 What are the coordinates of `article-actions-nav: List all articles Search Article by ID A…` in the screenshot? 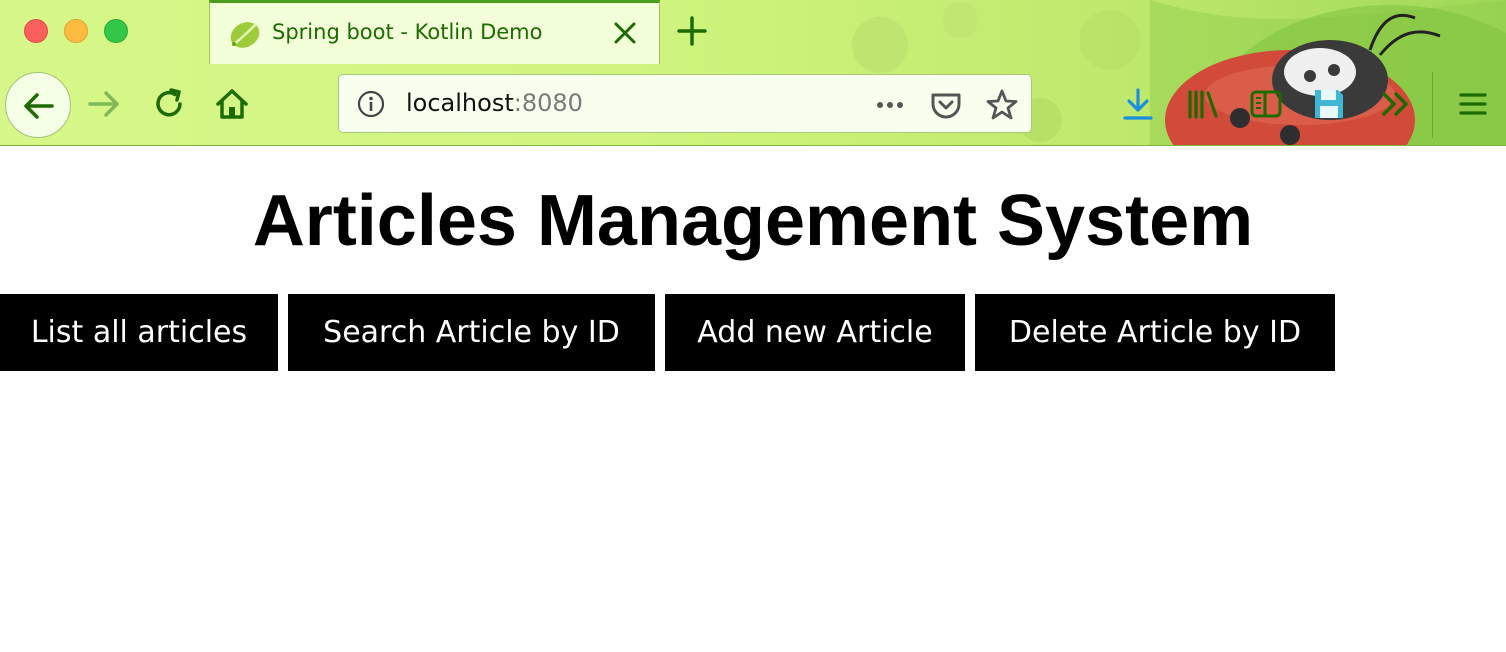 It's located at (672, 332).